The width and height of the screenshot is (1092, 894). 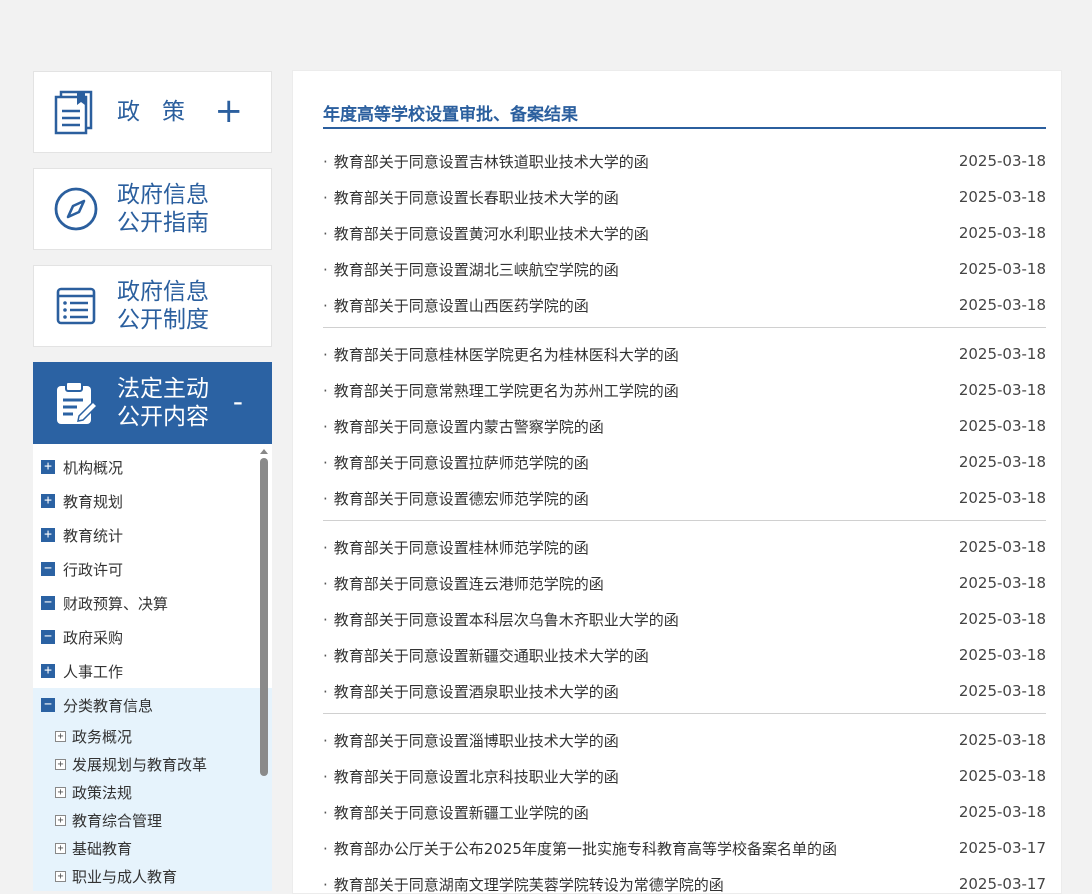 I want to click on tree-item: − 财政预算、决算, so click(x=152, y=603).